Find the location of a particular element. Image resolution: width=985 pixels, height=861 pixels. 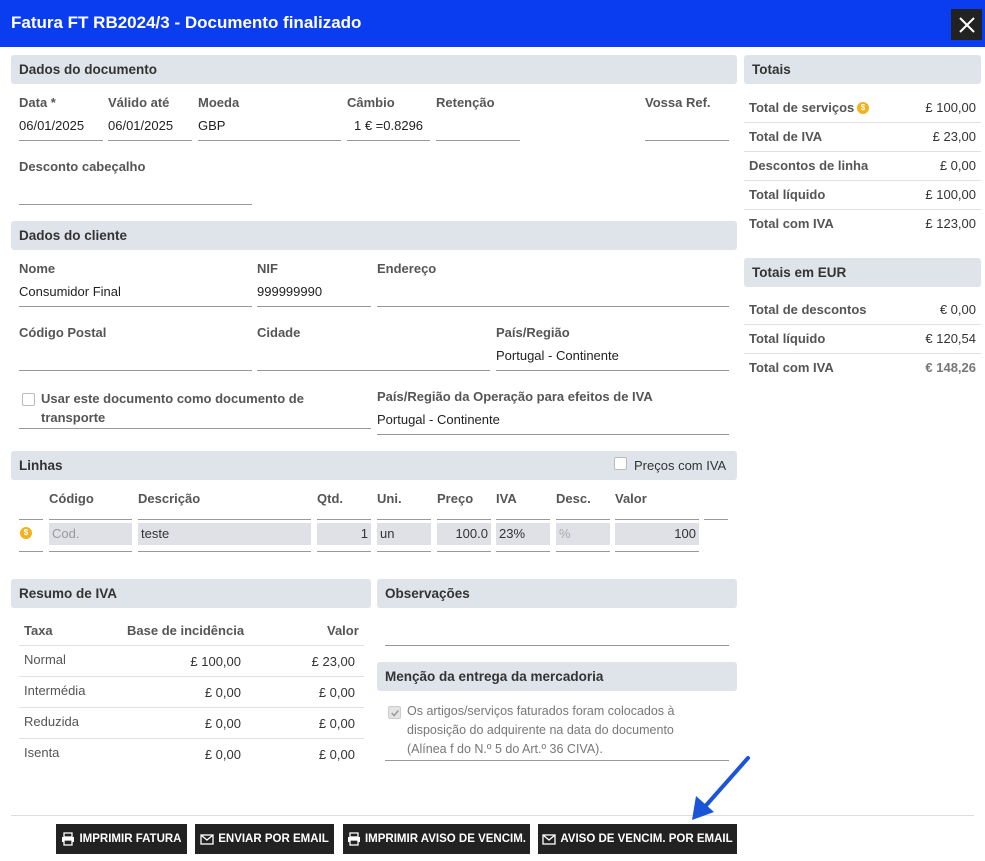

close-icon is located at coordinates (966, 24).